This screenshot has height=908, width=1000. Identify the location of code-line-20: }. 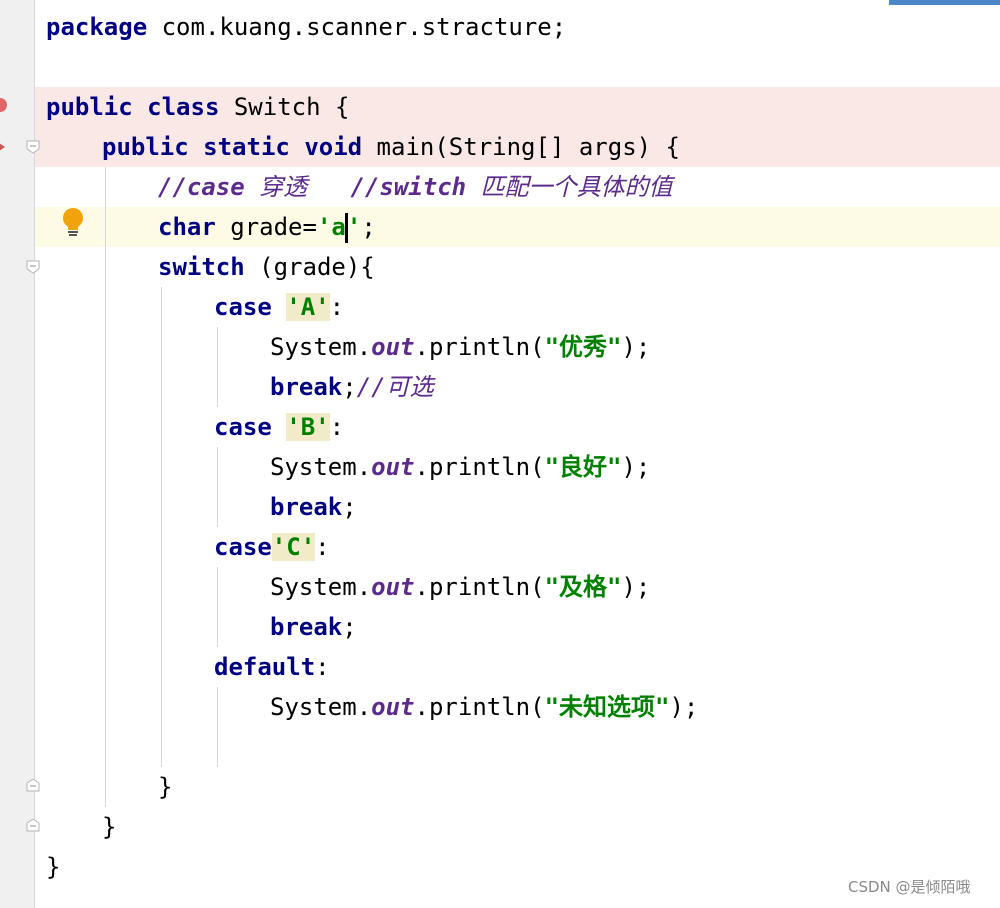
(165, 787).